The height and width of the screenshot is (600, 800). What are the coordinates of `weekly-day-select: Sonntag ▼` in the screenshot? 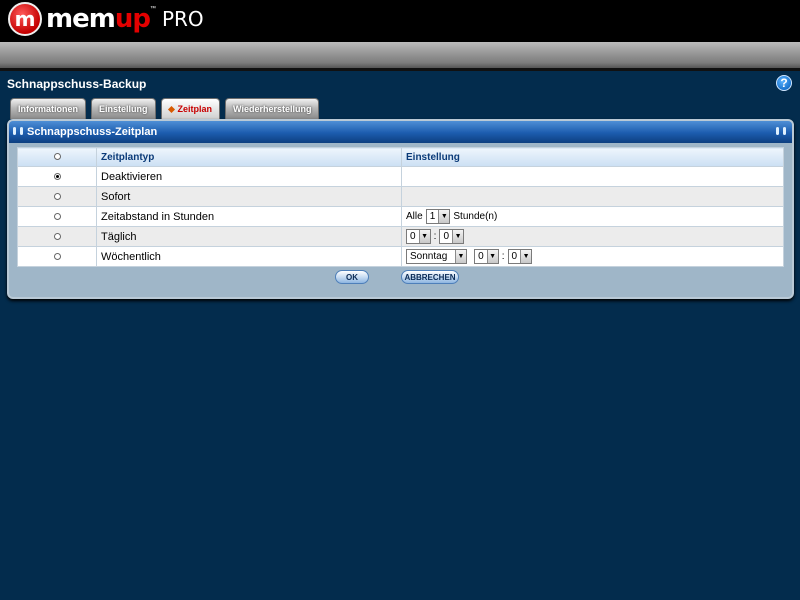 It's located at (436, 256).